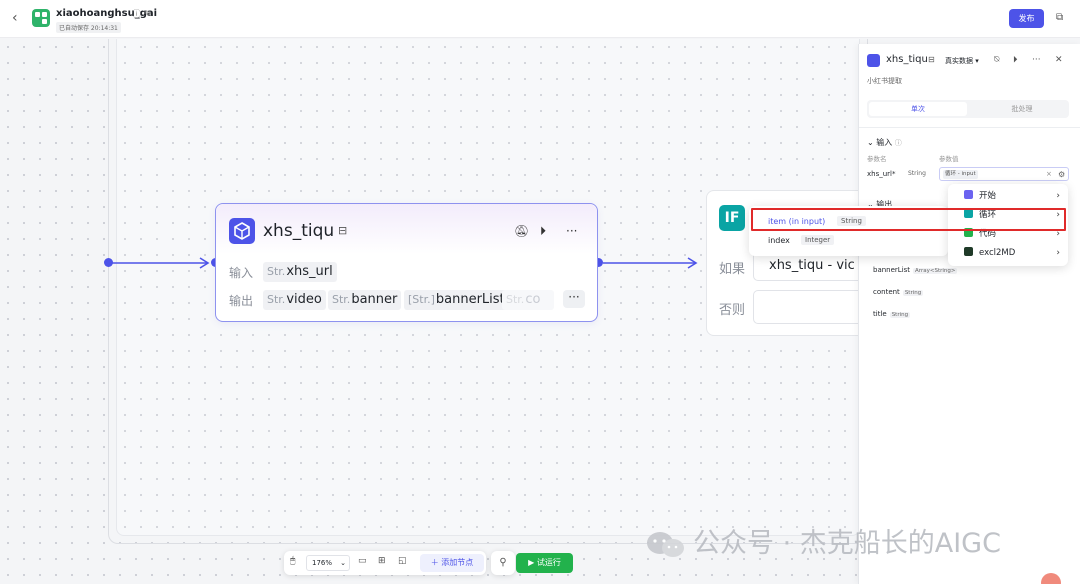  Describe the element at coordinates (892, 270) in the screenshot. I see `output-name: bannerList` at that location.